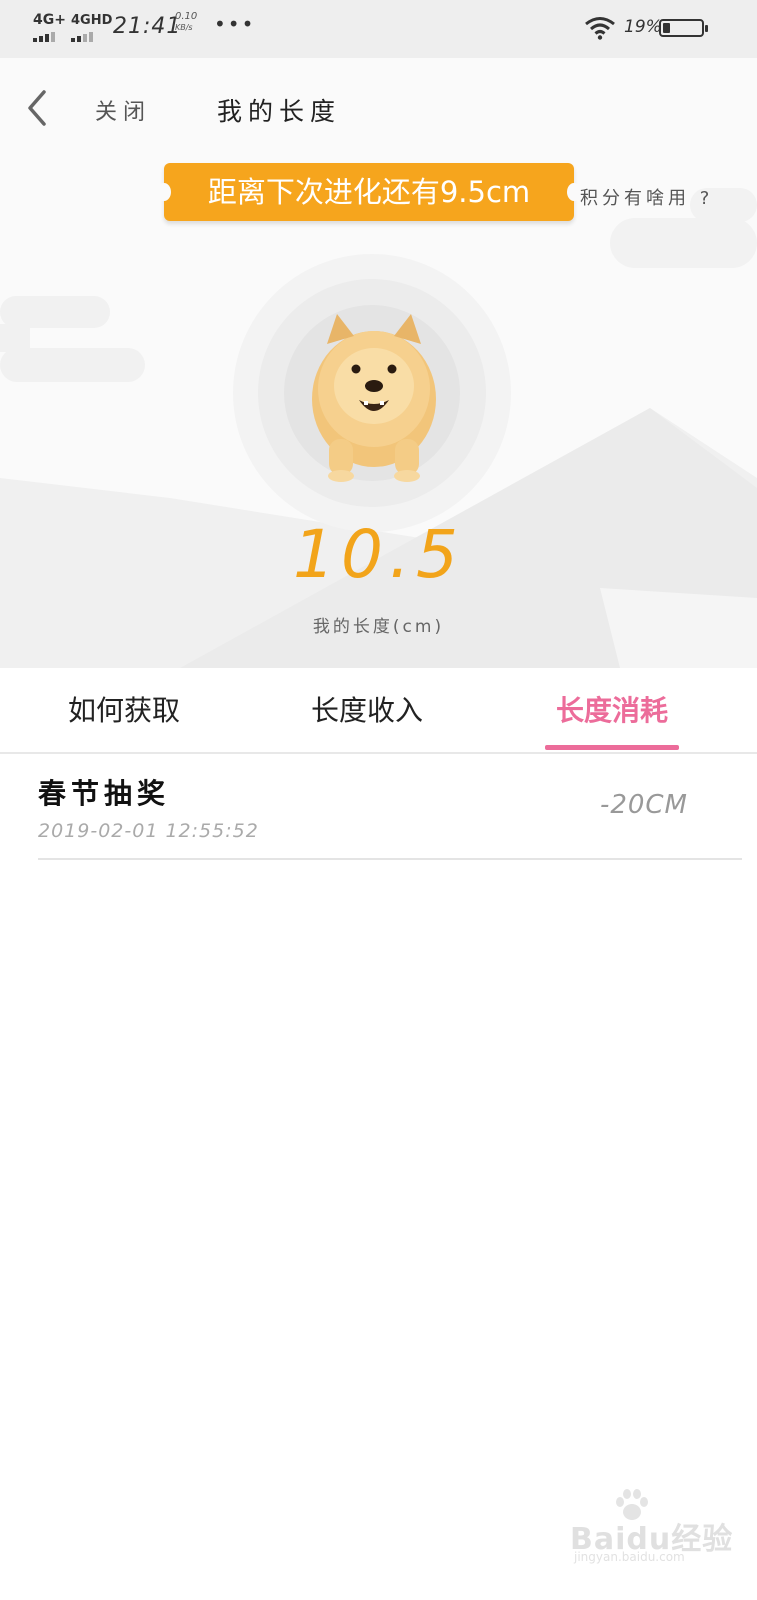  What do you see at coordinates (123, 110) in the screenshot?
I see `close-button: 关闭` at bounding box center [123, 110].